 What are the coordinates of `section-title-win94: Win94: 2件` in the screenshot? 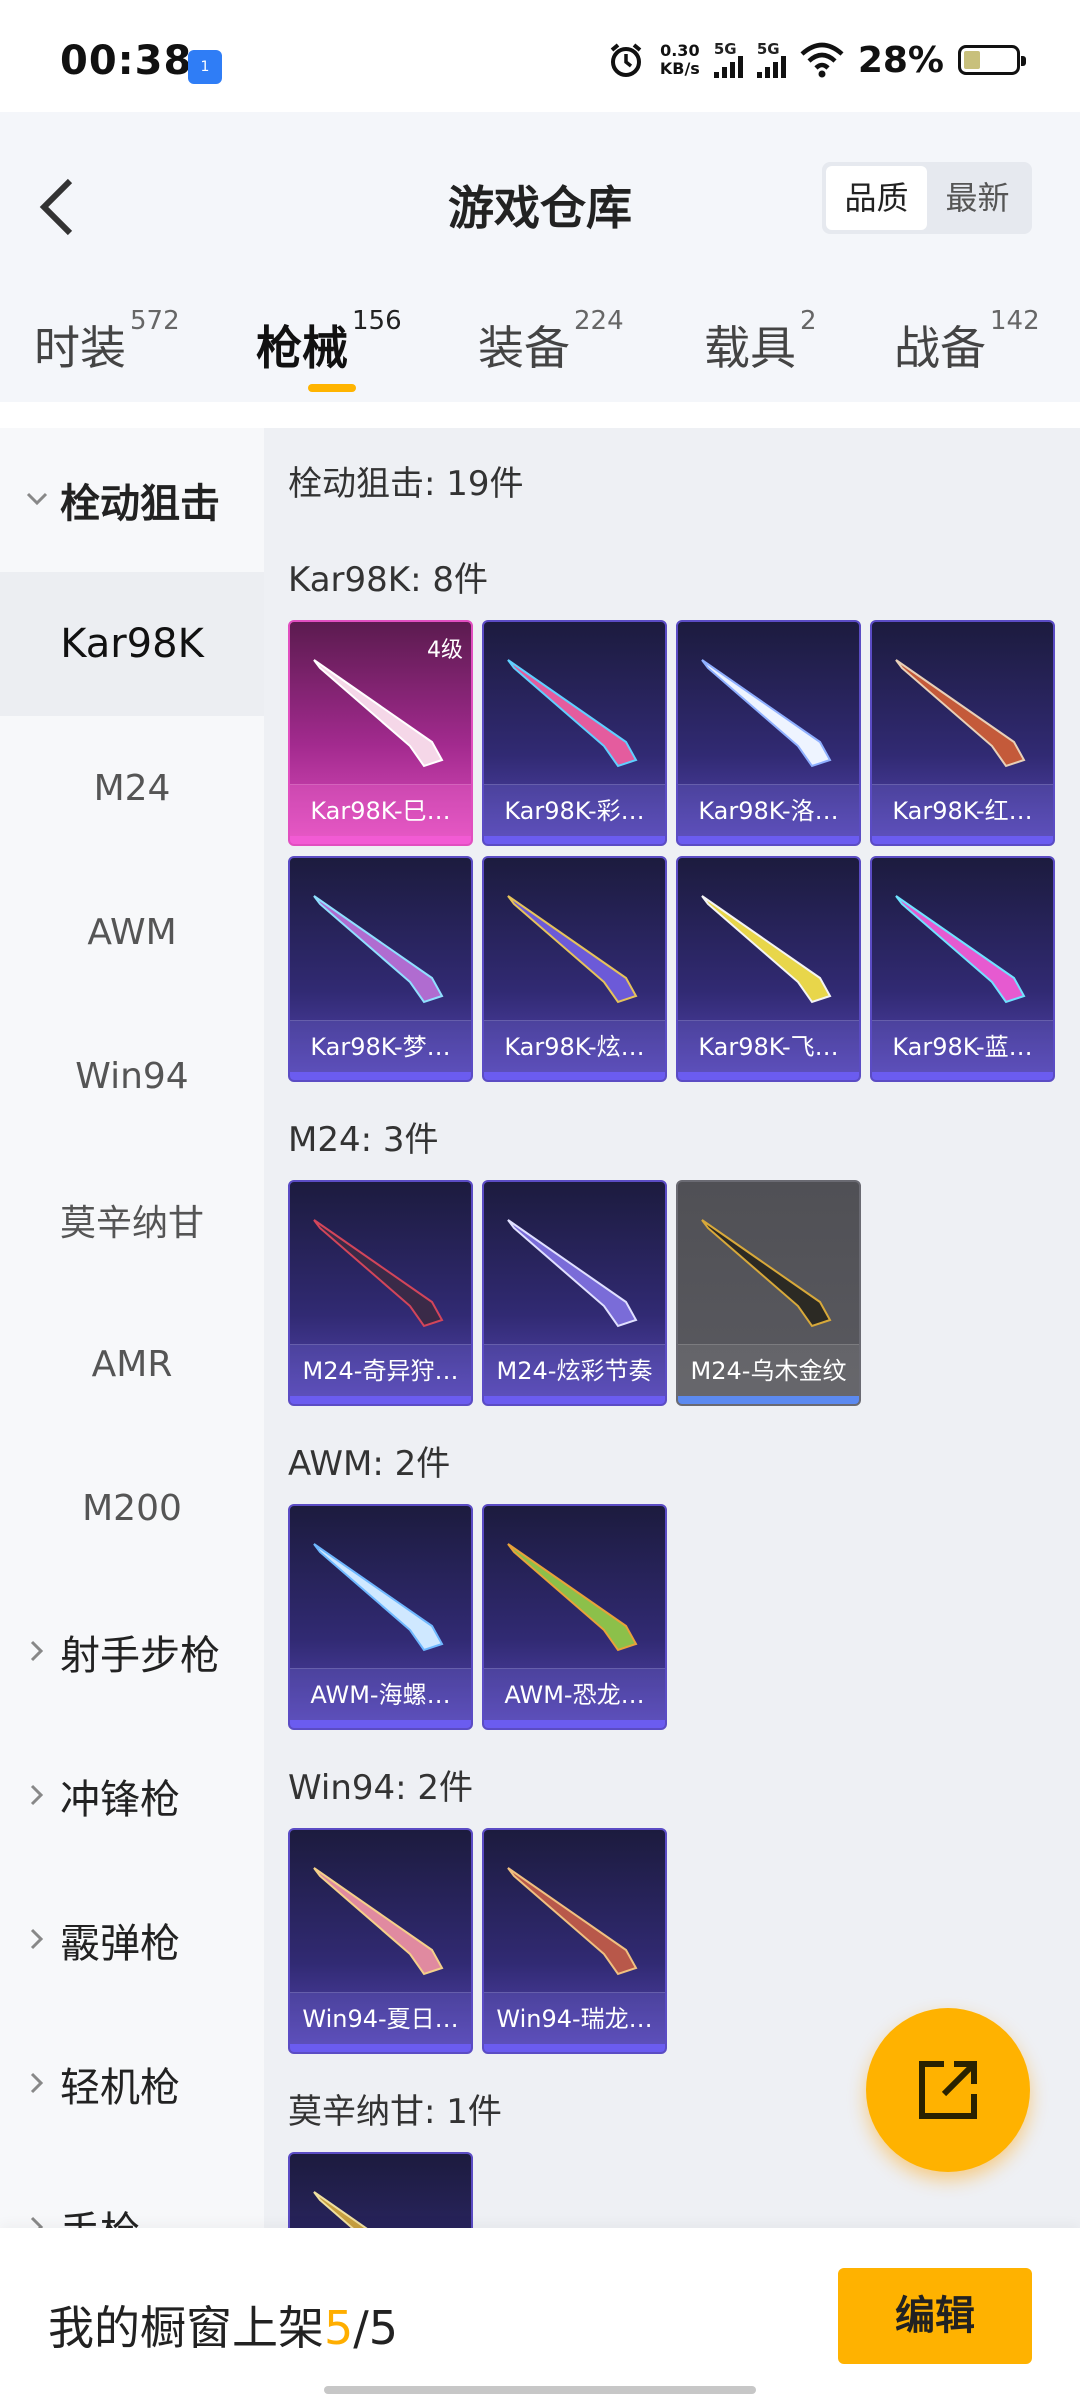 It's located at (381, 1788).